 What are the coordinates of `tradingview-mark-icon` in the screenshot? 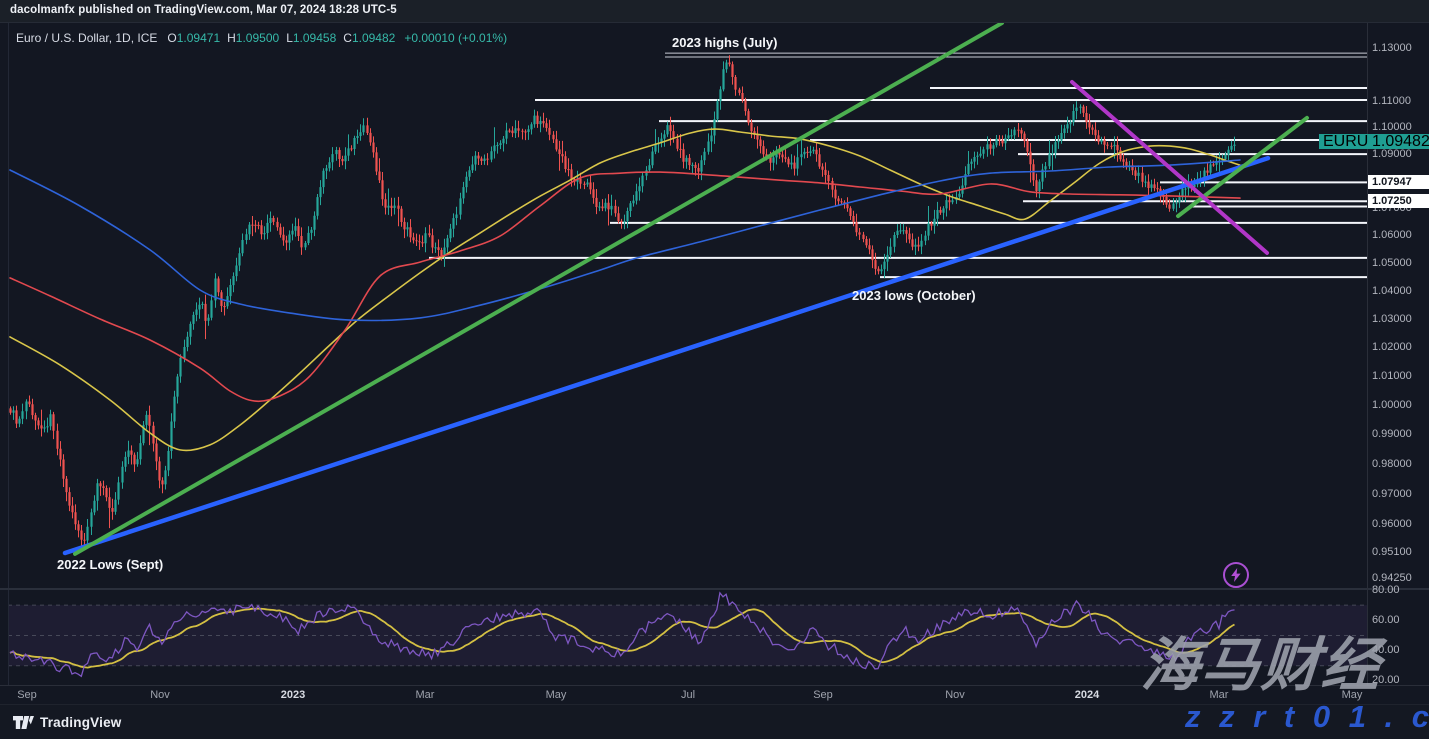 It's located at (23, 722).